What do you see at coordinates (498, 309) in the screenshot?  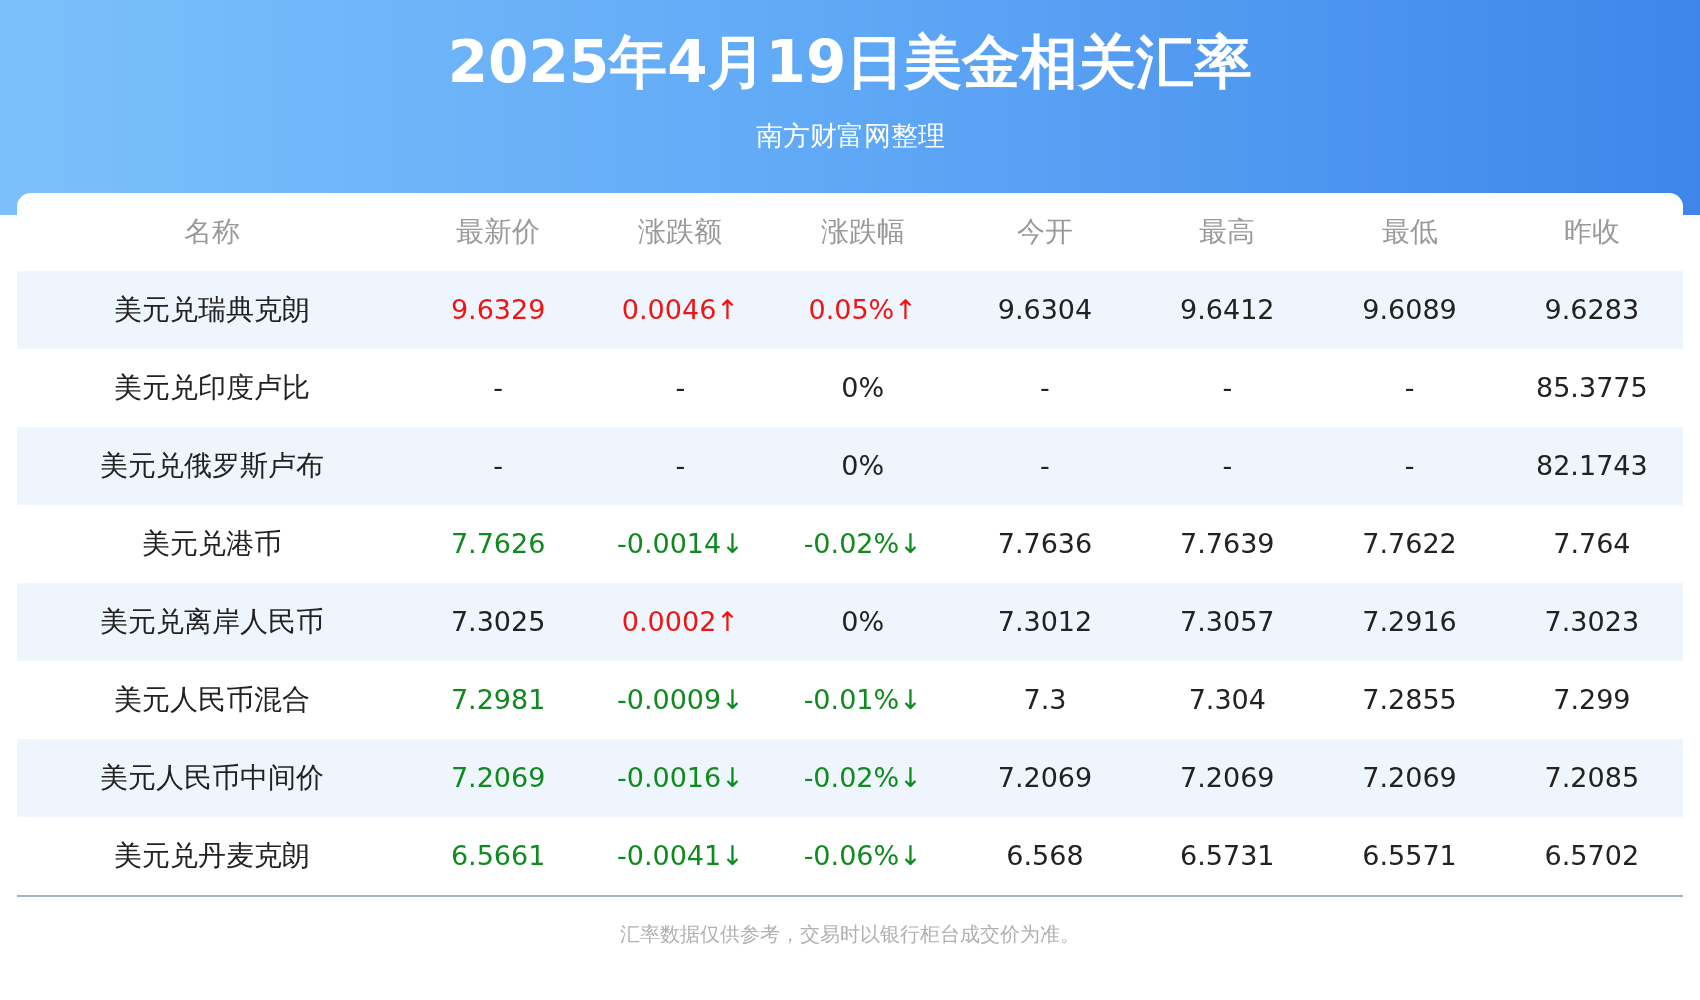 I see `rate-value: 9.6329` at bounding box center [498, 309].